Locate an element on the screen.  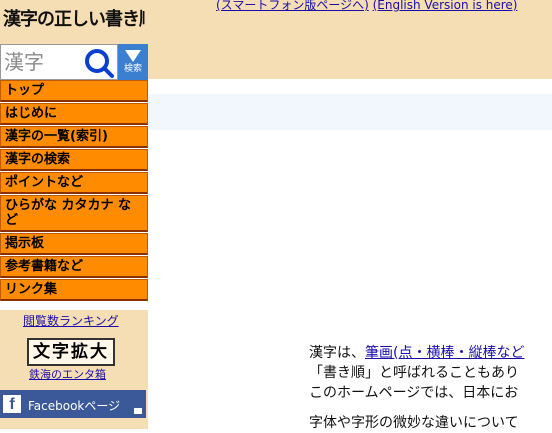
stroke-link: 筆画(点・横棒・縦棒など is located at coordinates (444, 353).